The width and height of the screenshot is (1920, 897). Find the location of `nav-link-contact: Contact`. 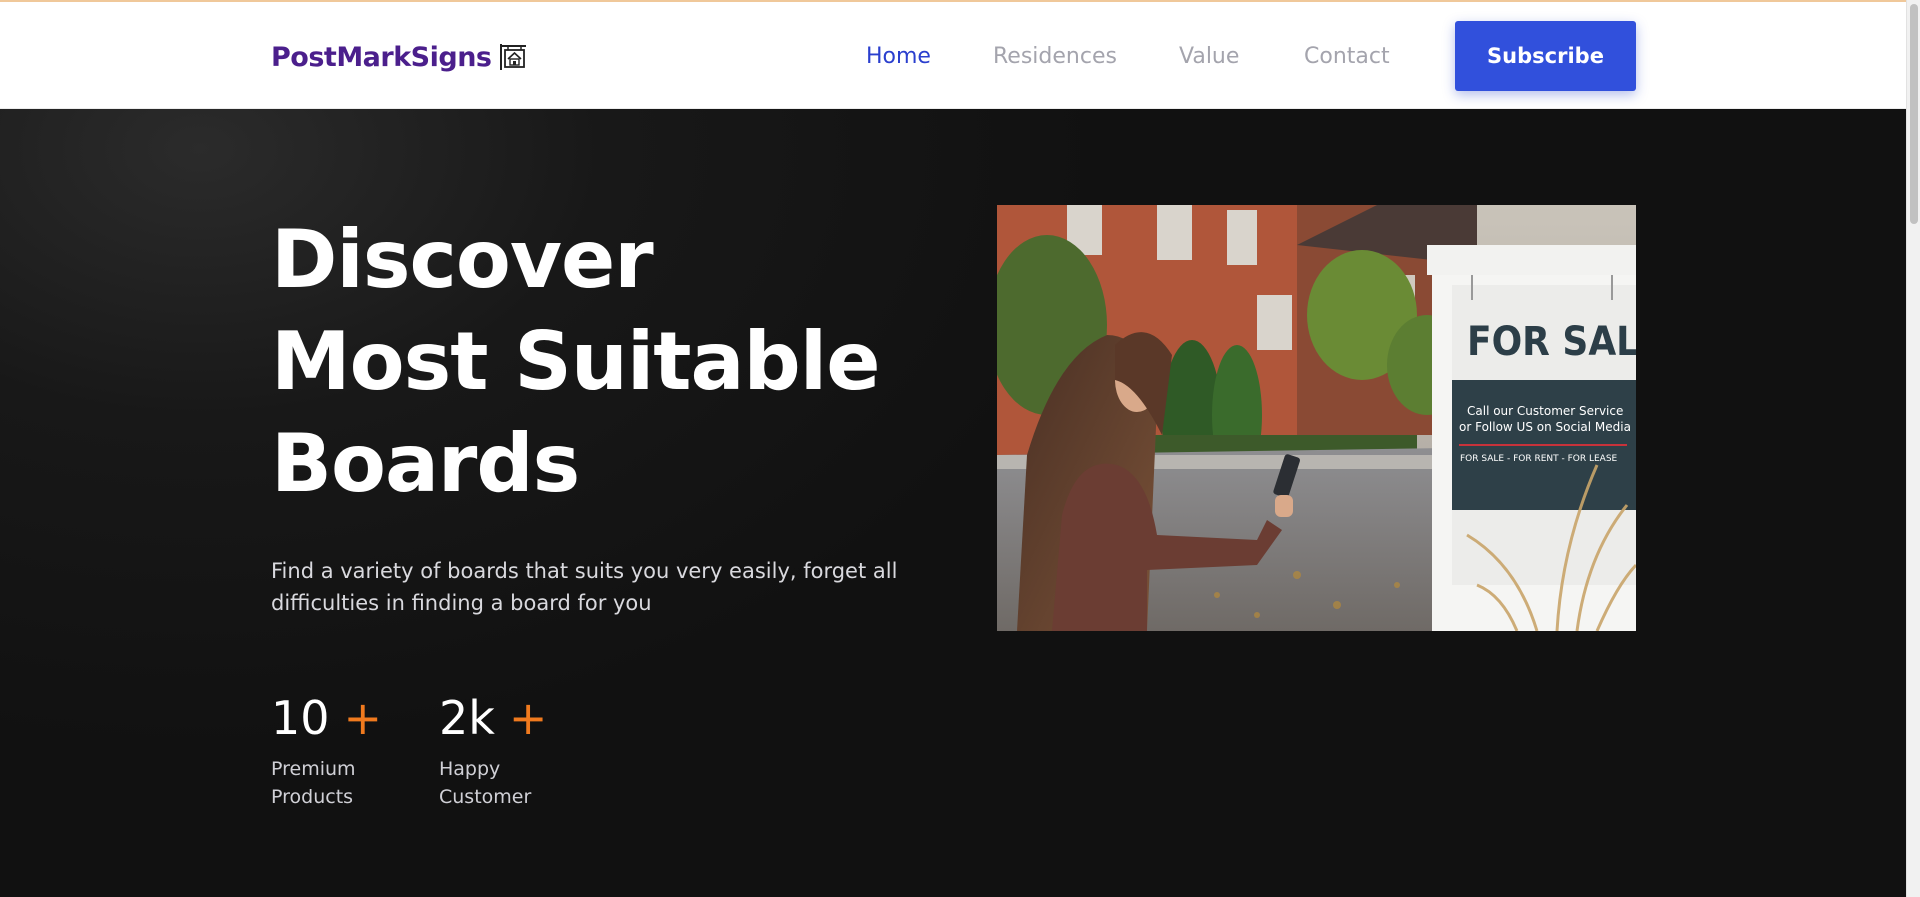

nav-link-contact: Contact is located at coordinates (1347, 57).